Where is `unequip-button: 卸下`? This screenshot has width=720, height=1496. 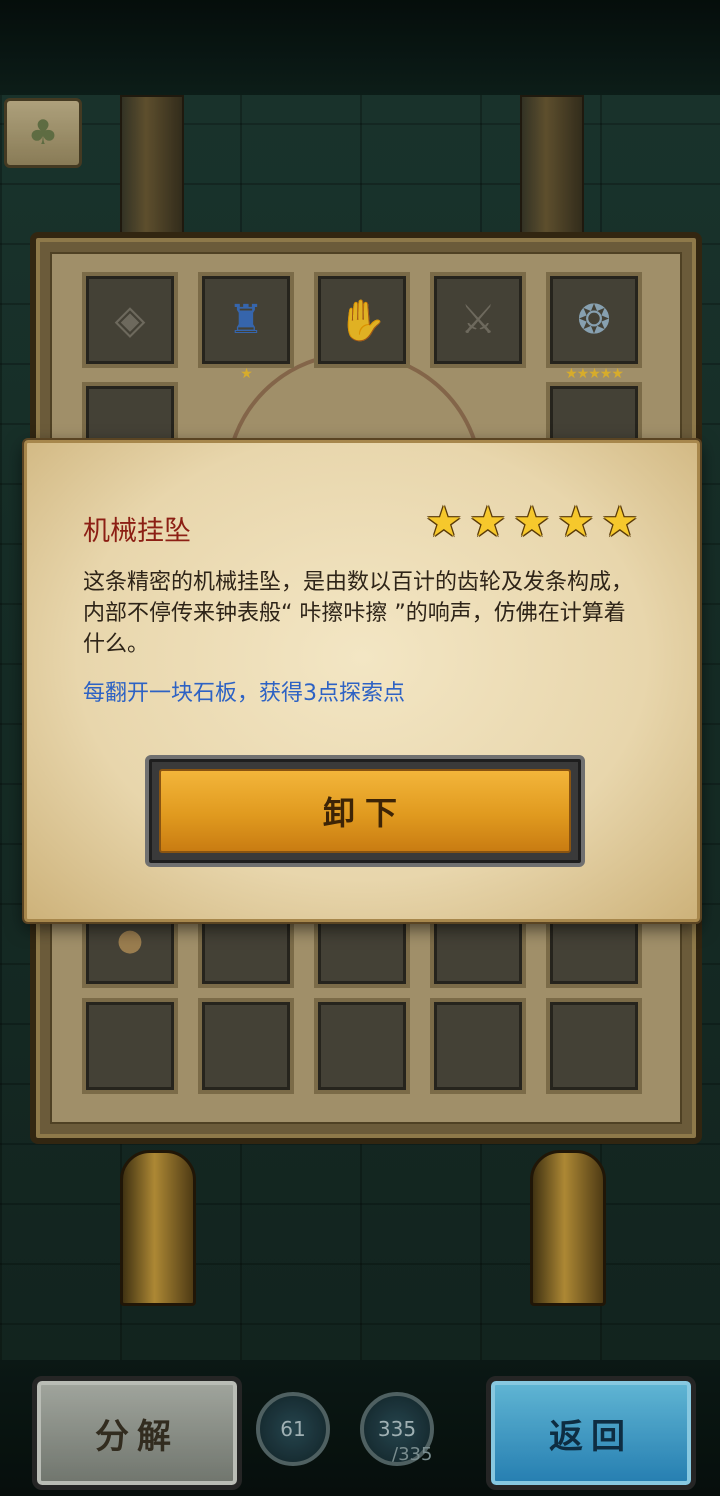 unequip-button: 卸下 is located at coordinates (365, 811).